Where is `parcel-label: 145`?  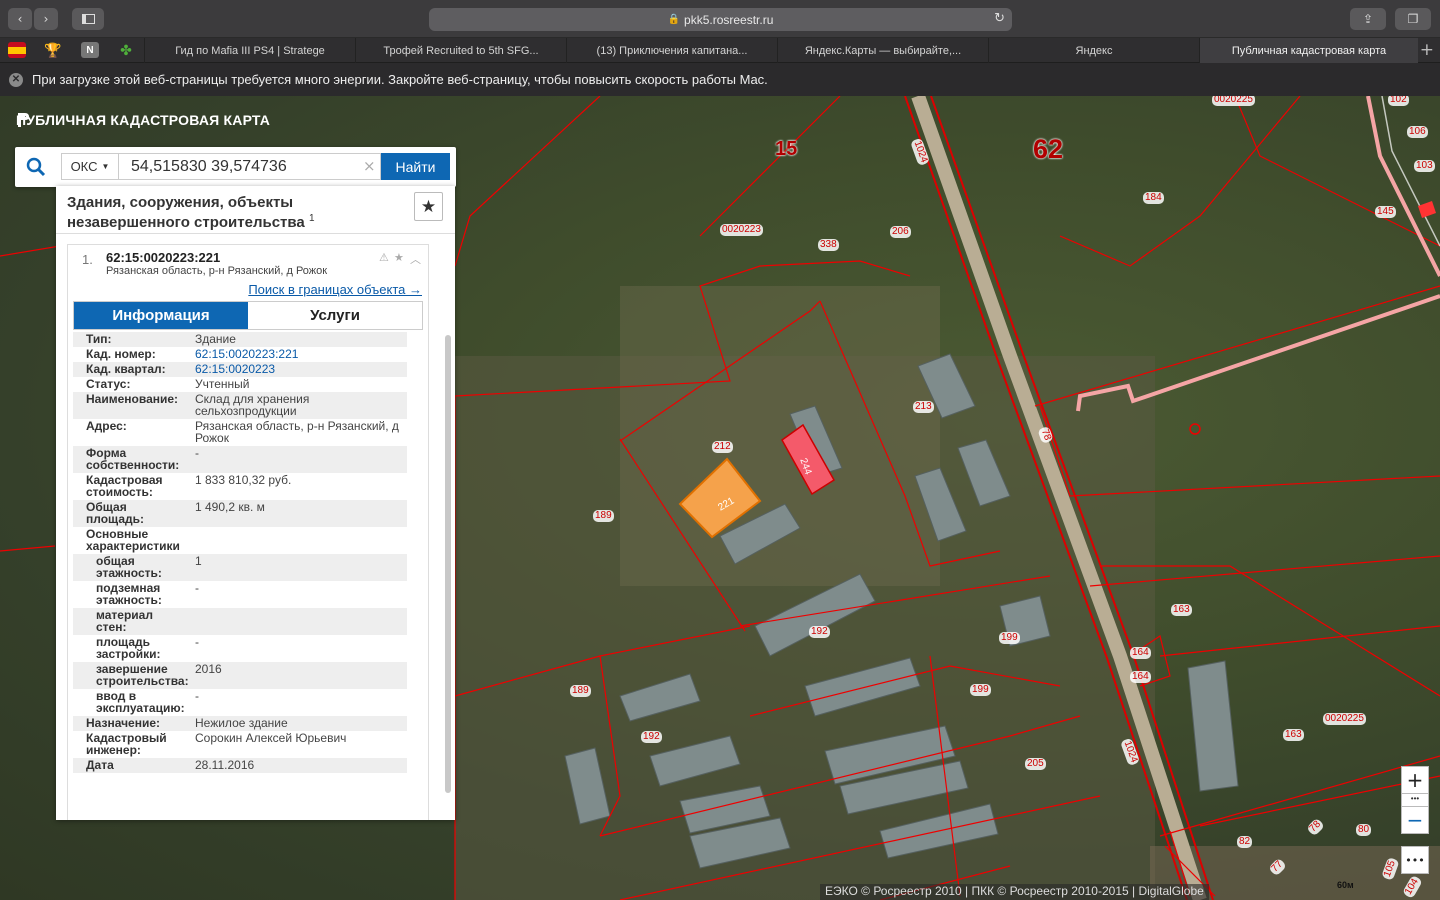 parcel-label: 145 is located at coordinates (1385, 212).